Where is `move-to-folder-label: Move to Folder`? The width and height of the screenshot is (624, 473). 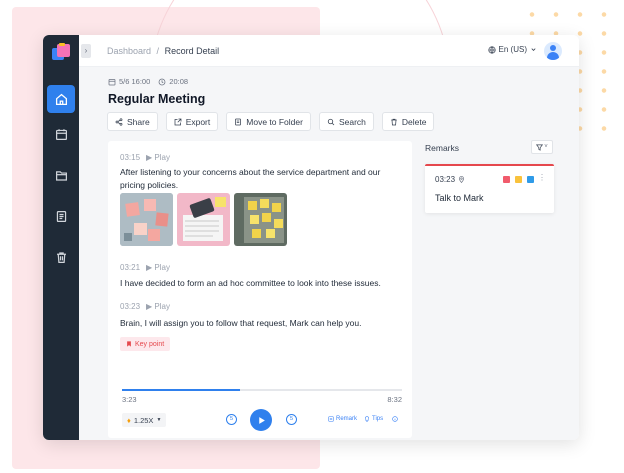
move-to-folder-label: Move to Folder is located at coordinates (274, 121).